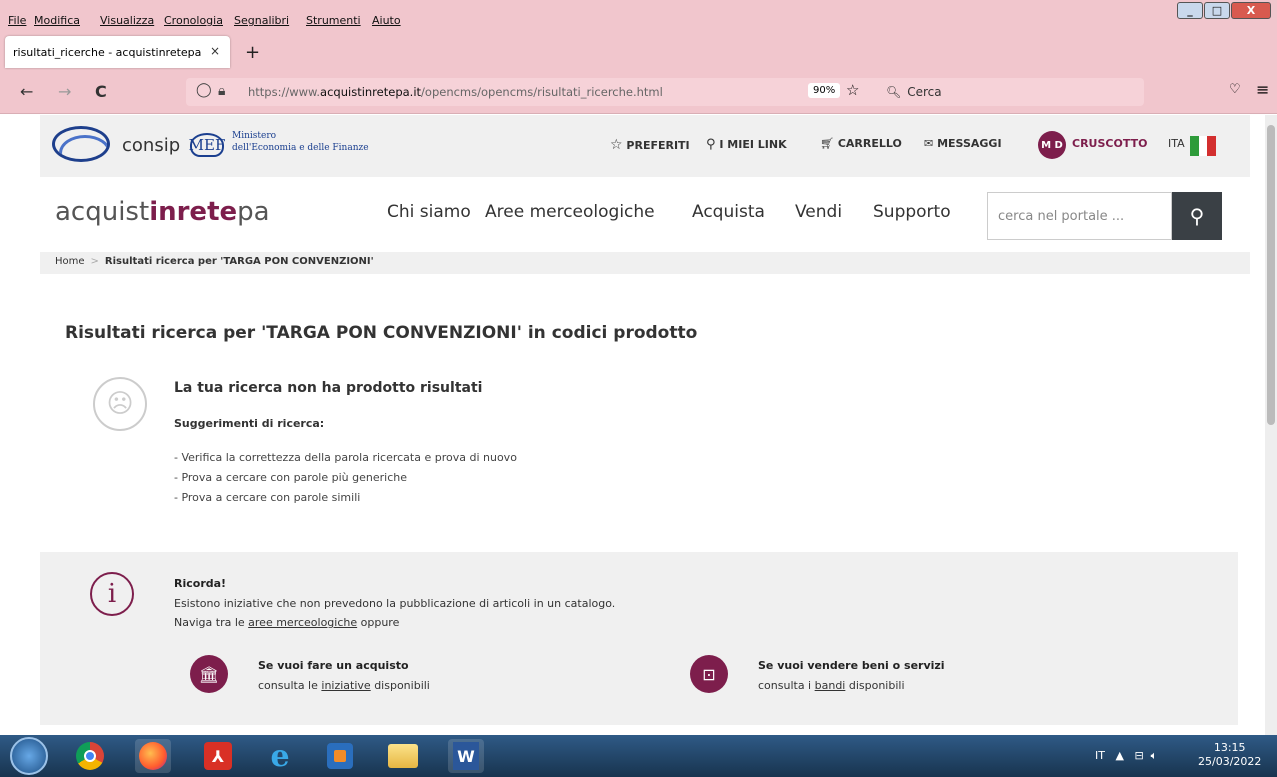  What do you see at coordinates (403, 756) in the screenshot?
I see `file-explorer-icon` at bounding box center [403, 756].